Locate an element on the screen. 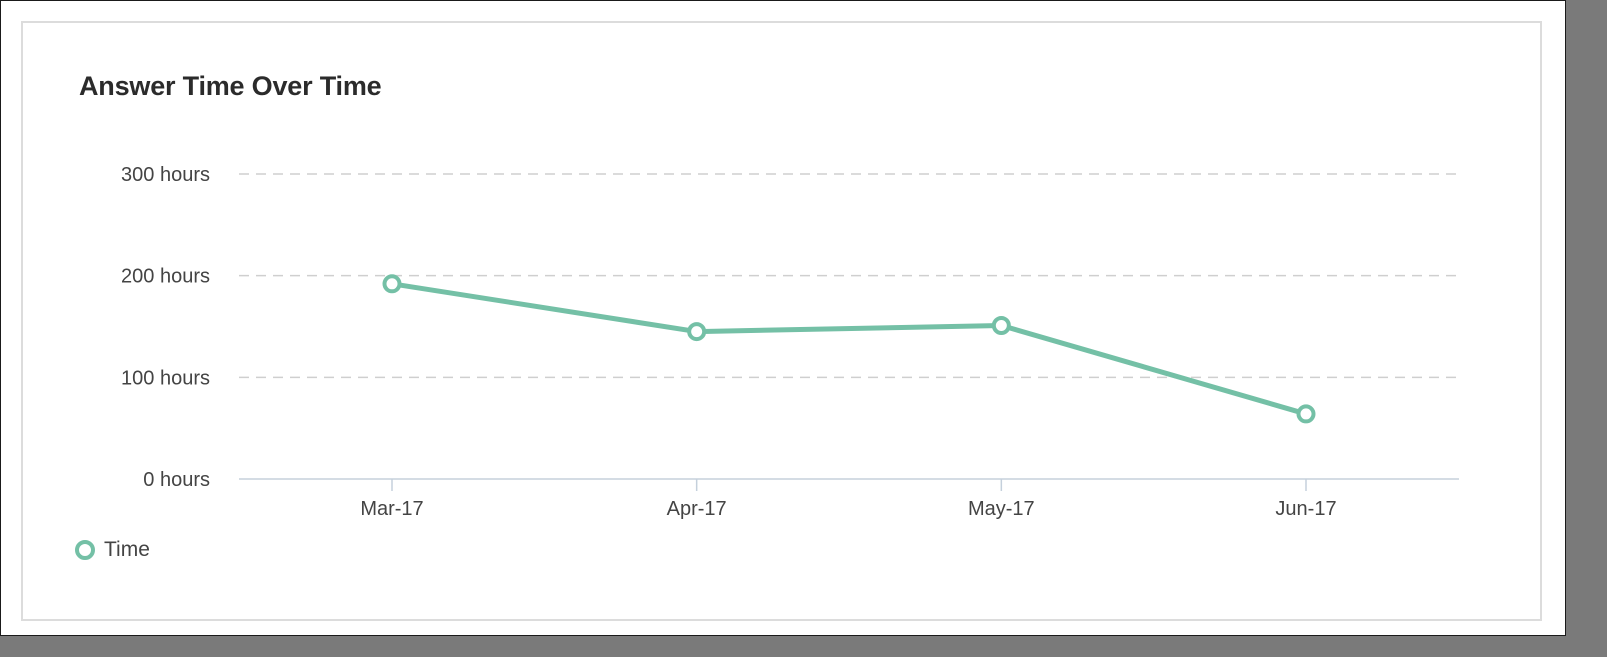  y-tick-label: 100 hours is located at coordinates (165, 378).